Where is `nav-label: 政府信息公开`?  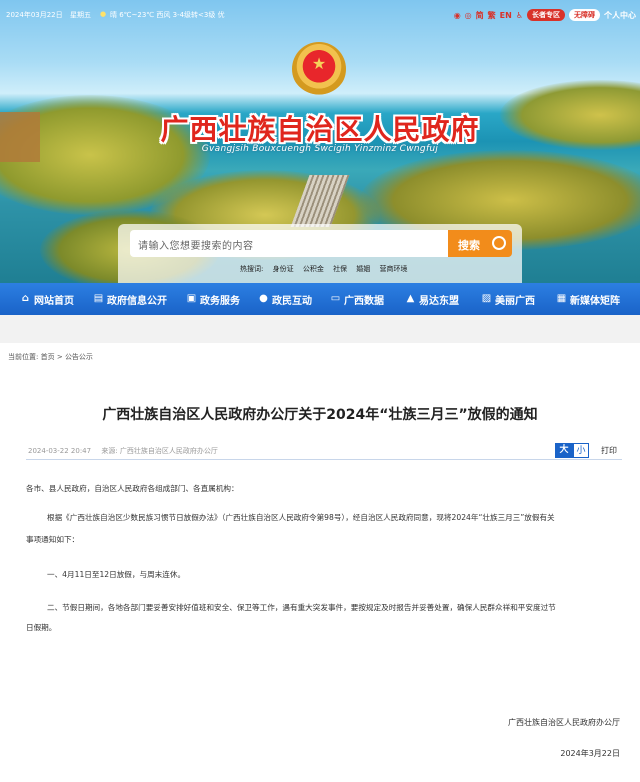 nav-label: 政府信息公开 is located at coordinates (137, 301).